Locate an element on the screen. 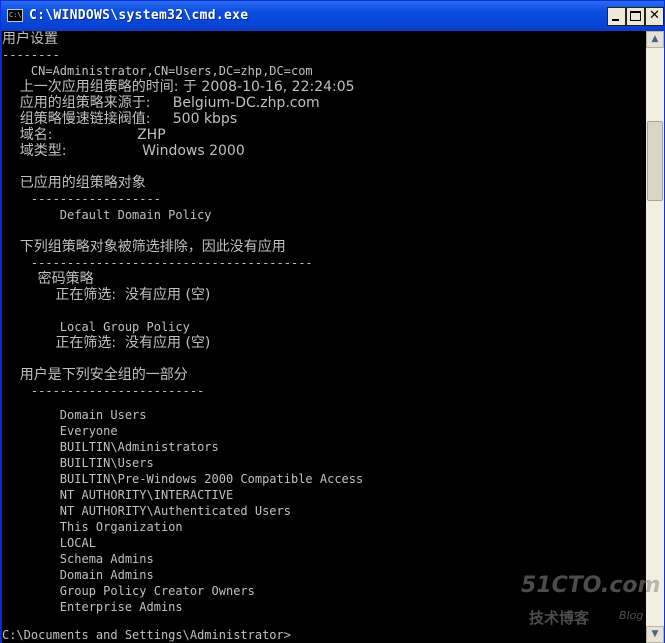 The width and height of the screenshot is (665, 643). console-line: 用户是下列安全组的一部分 is located at coordinates (95, 375).